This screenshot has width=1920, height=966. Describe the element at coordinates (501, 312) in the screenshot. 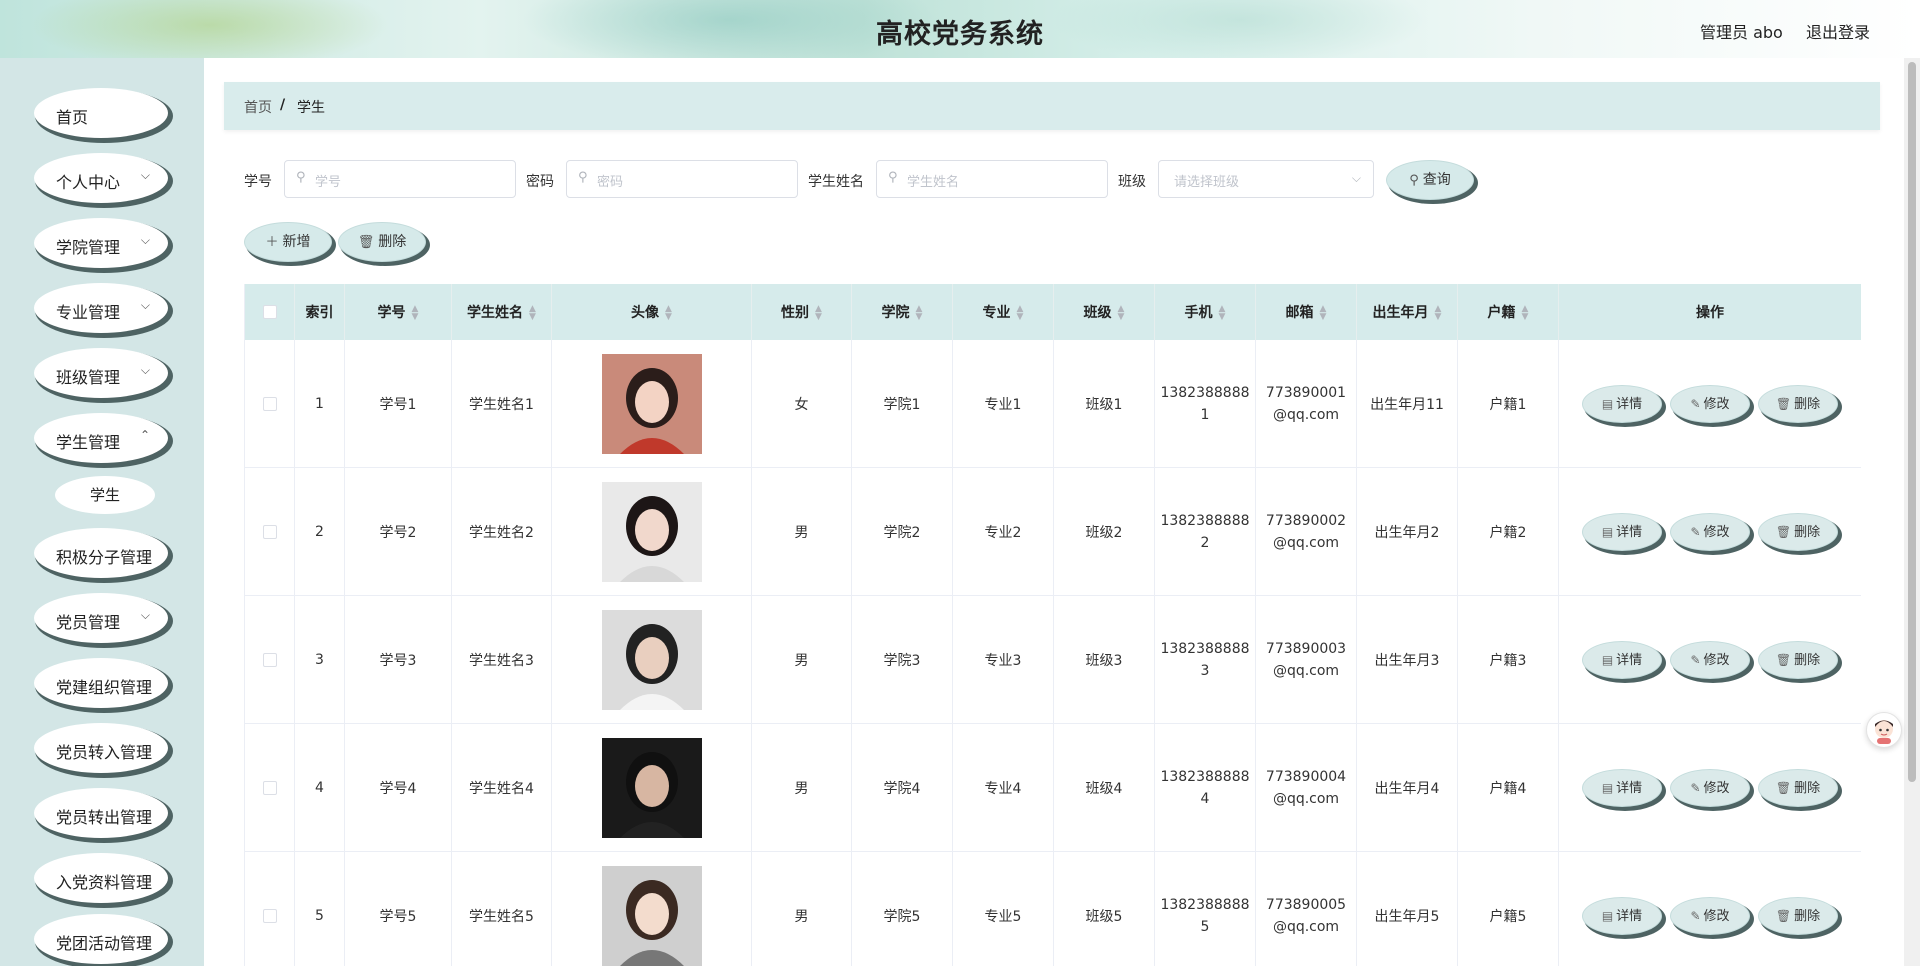

I see `column-header-name: 学生姓名 ▲ ▼` at that location.